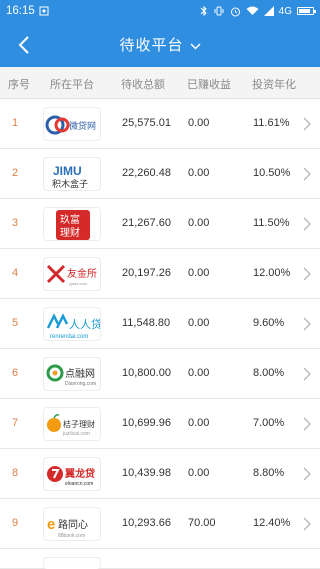  I want to click on pending-amount: 10,439.98, so click(146, 473).